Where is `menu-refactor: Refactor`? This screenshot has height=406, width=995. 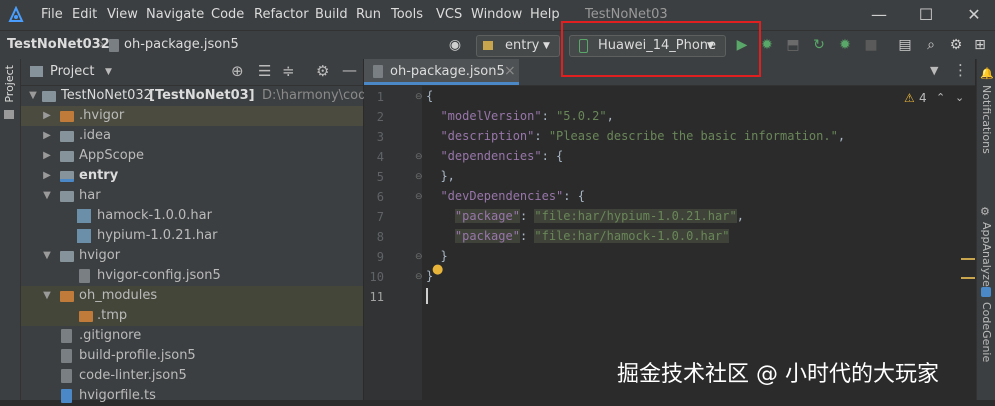
menu-refactor: Refactor is located at coordinates (281, 14).